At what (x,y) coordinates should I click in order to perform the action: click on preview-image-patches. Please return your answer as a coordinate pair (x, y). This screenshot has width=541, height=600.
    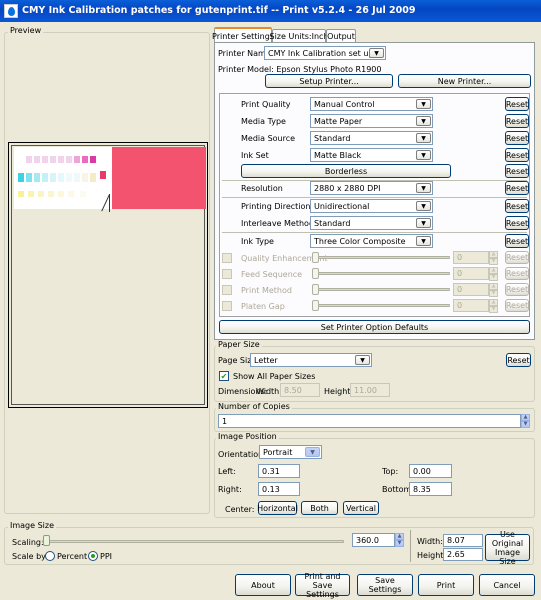
    Looking at the image, I should click on (63, 178).